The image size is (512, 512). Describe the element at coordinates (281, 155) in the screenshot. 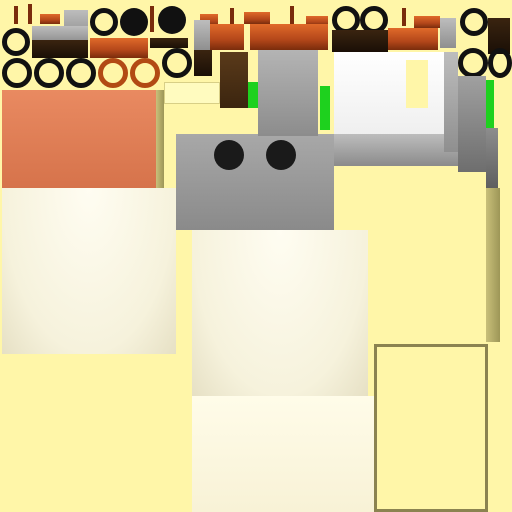

I see `eye-right-icon` at that location.